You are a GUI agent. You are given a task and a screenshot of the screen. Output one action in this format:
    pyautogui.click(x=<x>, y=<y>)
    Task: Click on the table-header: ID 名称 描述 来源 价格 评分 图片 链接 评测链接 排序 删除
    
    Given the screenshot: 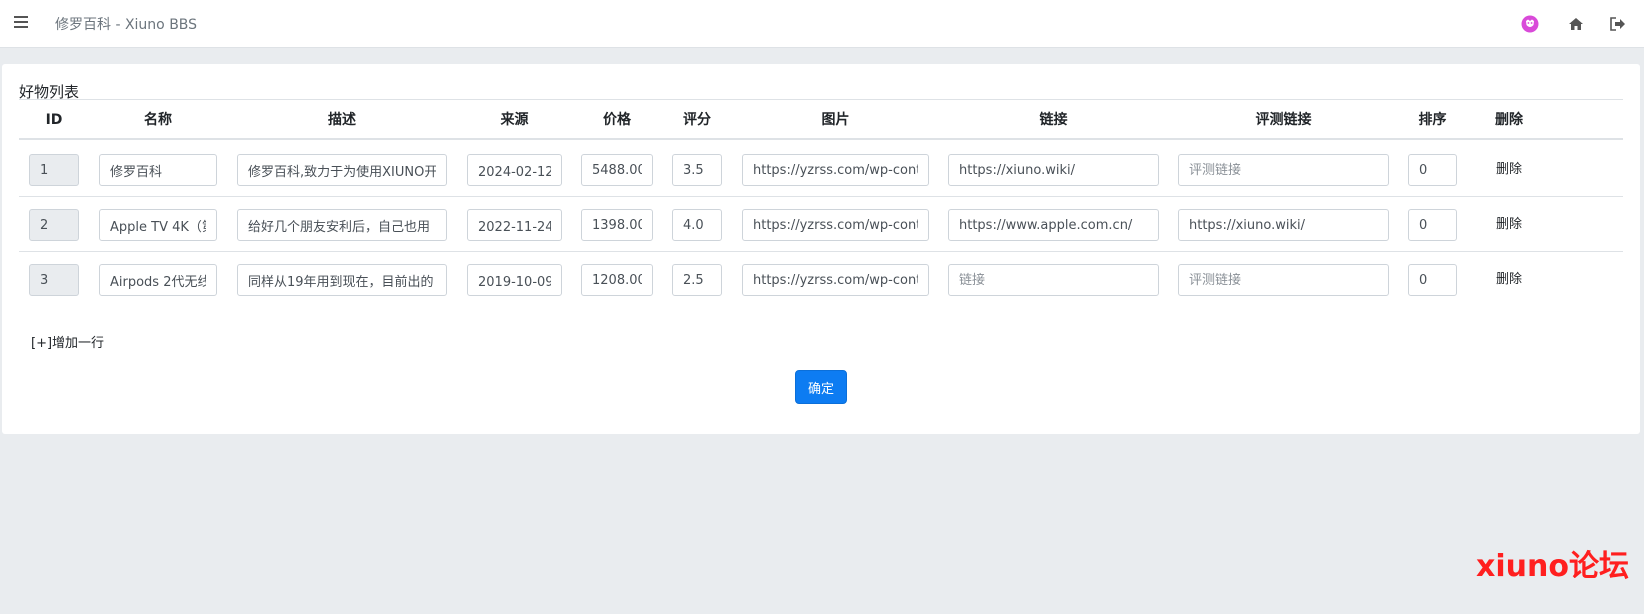 What is the action you would take?
    pyautogui.click(x=821, y=120)
    